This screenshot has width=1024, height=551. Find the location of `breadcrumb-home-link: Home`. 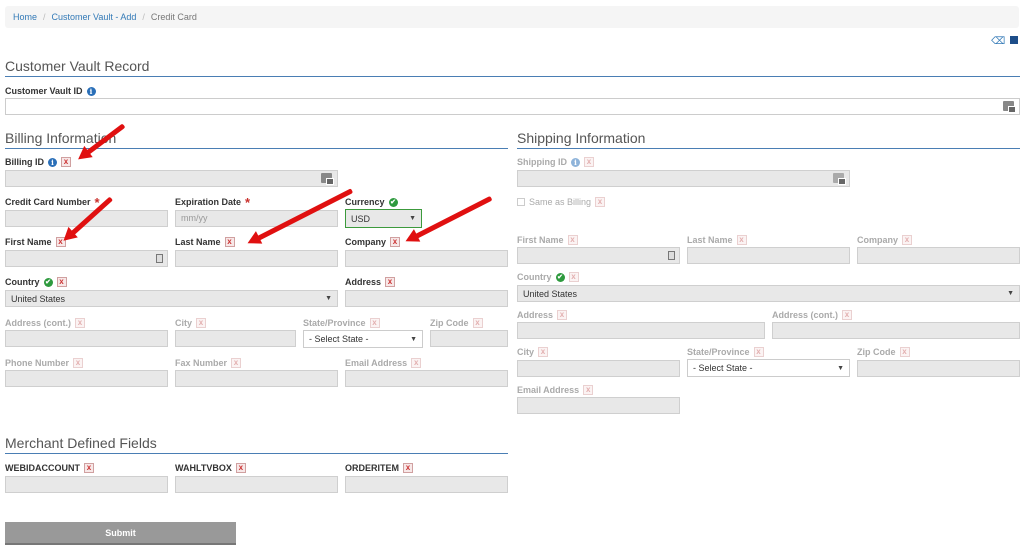

breadcrumb-home-link: Home is located at coordinates (25, 17).